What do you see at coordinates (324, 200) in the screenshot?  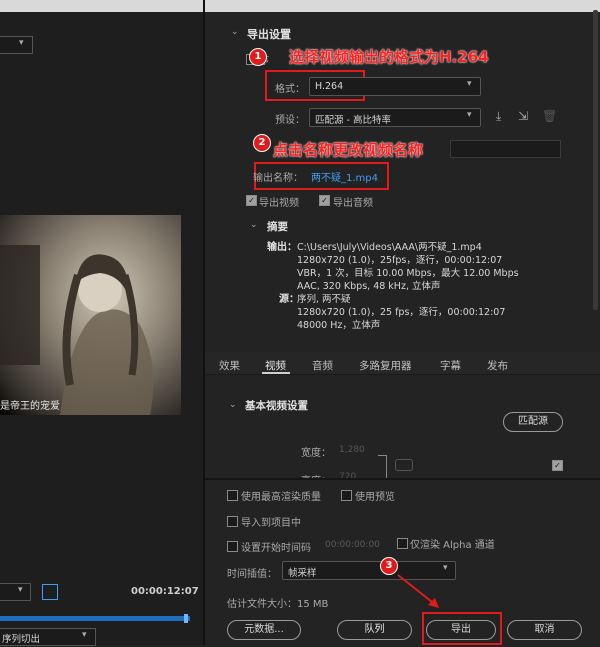 I see `export-audio-checkbox: ✓` at bounding box center [324, 200].